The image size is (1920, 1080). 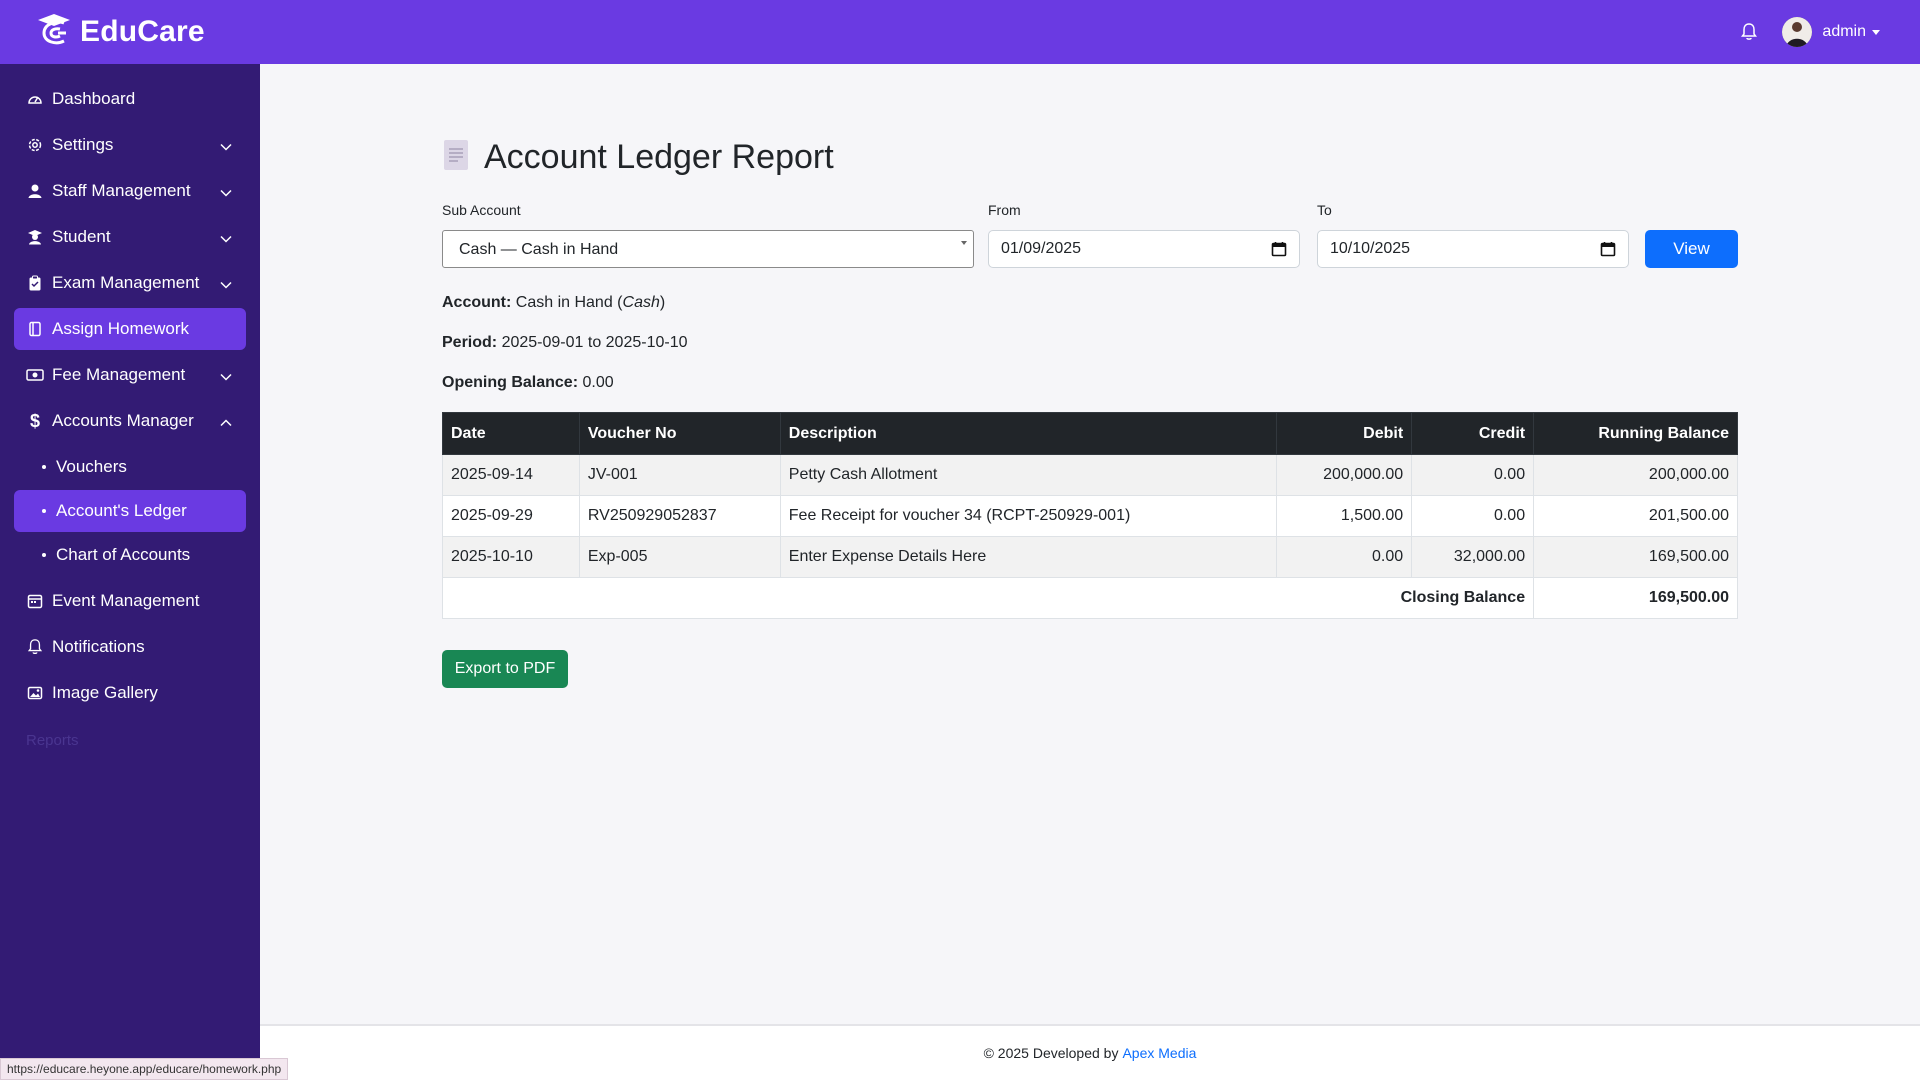 What do you see at coordinates (1635, 516) in the screenshot?
I see `cell-running-balance: 201,500.00` at bounding box center [1635, 516].